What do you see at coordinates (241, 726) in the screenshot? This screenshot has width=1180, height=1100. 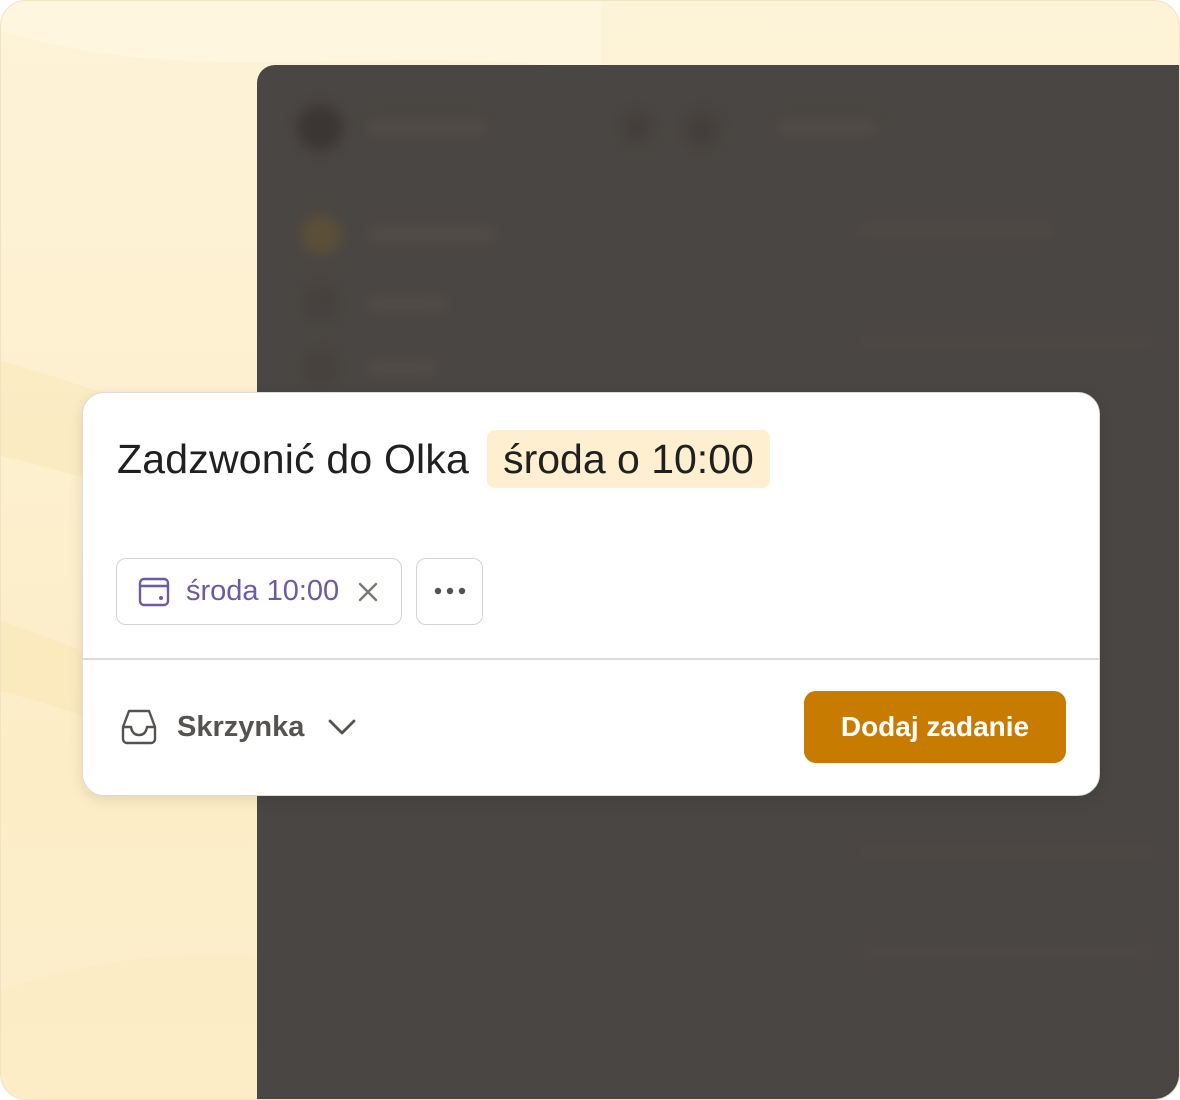 I see `project-label: Skrzynka` at bounding box center [241, 726].